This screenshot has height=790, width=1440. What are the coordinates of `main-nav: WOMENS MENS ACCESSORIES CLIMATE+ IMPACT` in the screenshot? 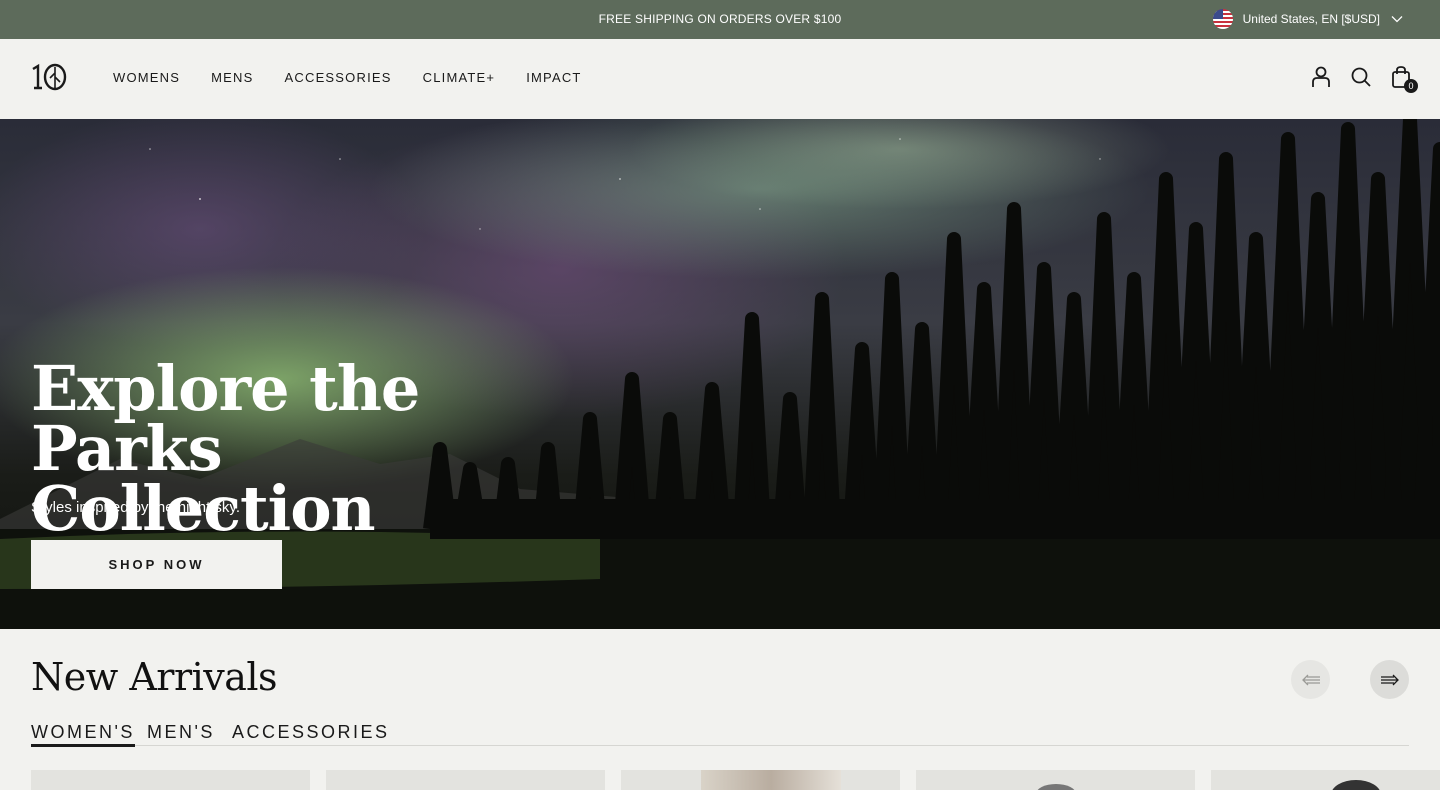 It's located at (363, 77).